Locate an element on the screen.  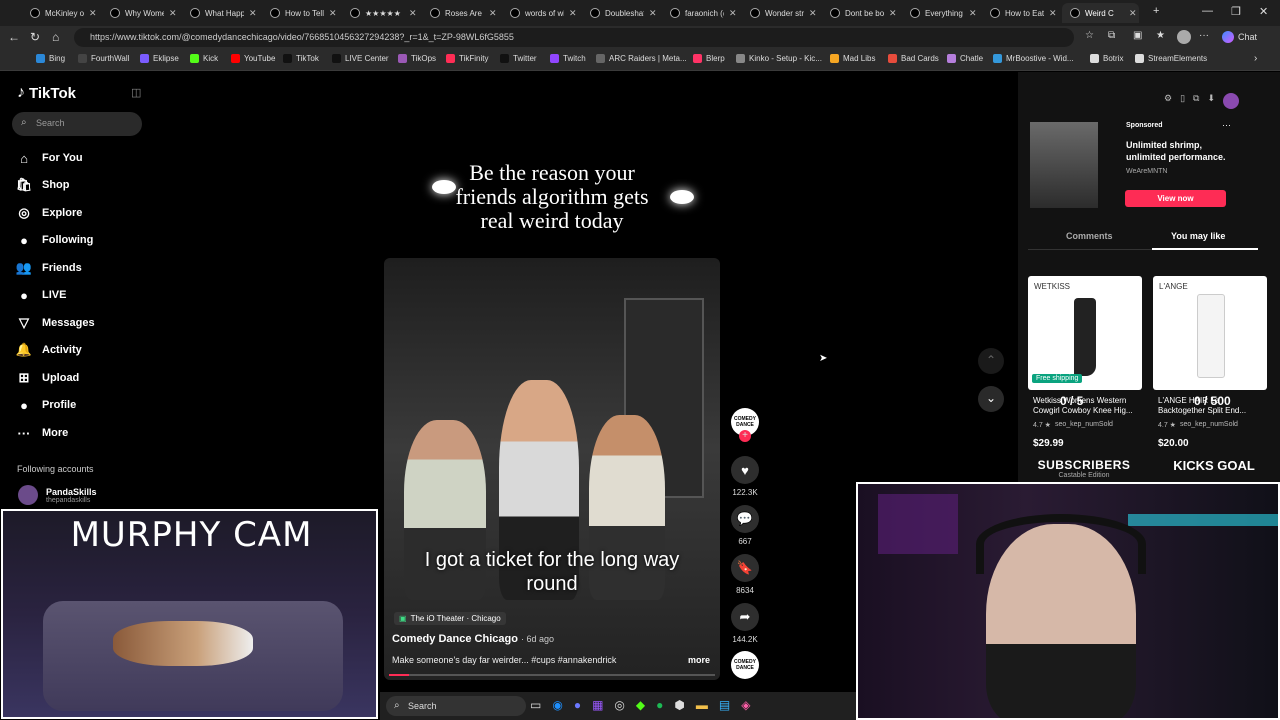
new-tab-button: + is located at coordinates (1156, 11).